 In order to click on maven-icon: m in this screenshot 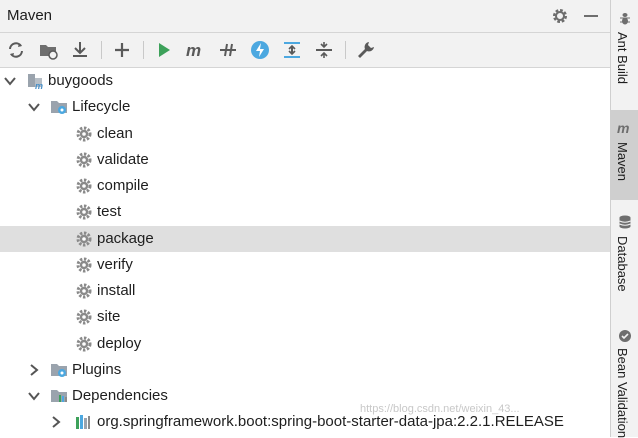, I will do `click(623, 128)`.